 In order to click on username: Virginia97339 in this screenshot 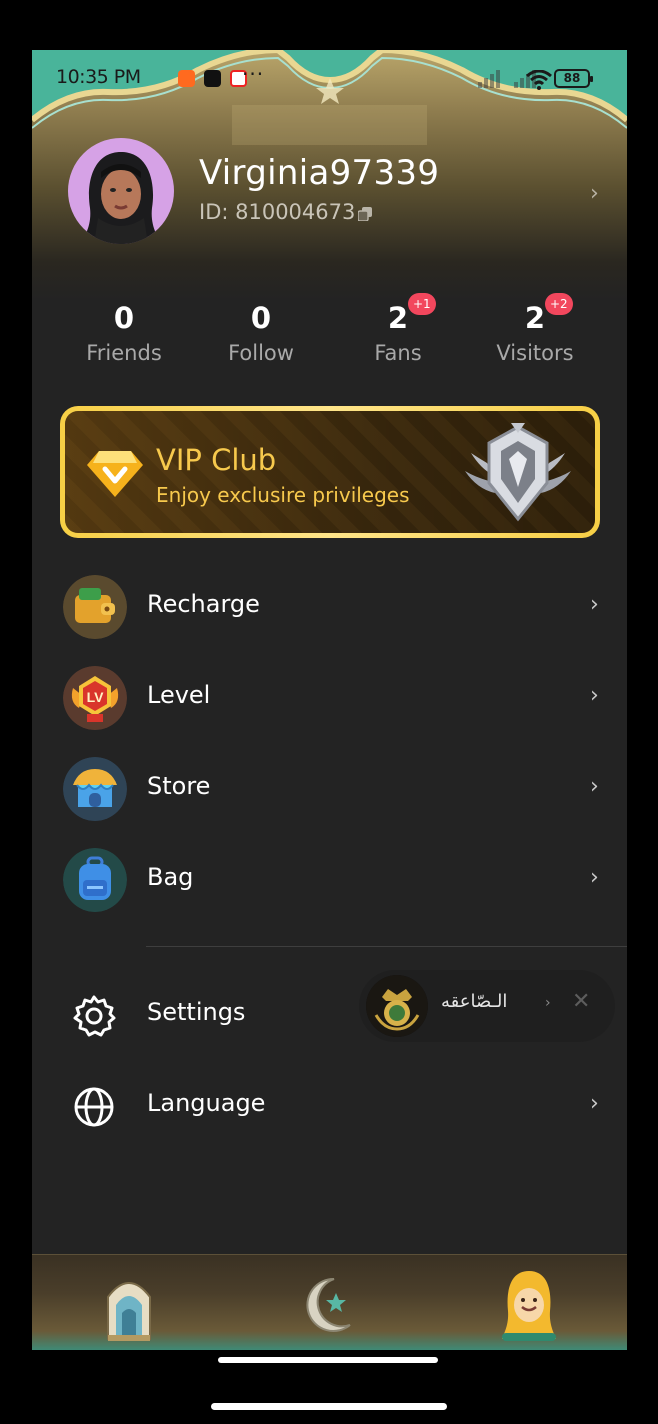, I will do `click(319, 173)`.